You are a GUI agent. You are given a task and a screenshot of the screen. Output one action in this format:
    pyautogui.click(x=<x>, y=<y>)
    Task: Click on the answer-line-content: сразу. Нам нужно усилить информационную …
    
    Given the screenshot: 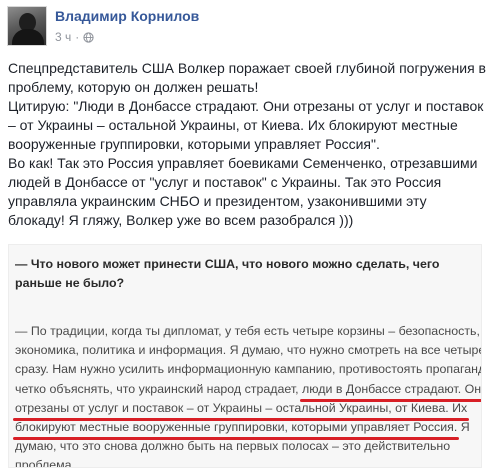 What is the action you would take?
    pyautogui.click(x=248, y=369)
    